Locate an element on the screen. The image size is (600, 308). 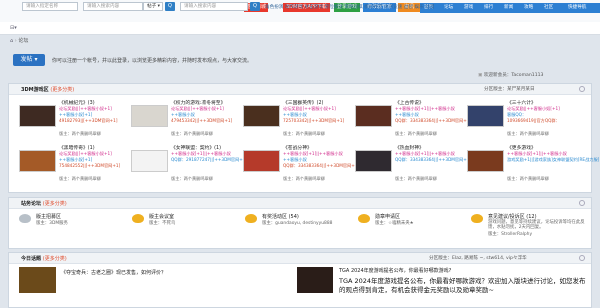
game-forum-name: 《三十六计》 is located at coordinates (521, 102).